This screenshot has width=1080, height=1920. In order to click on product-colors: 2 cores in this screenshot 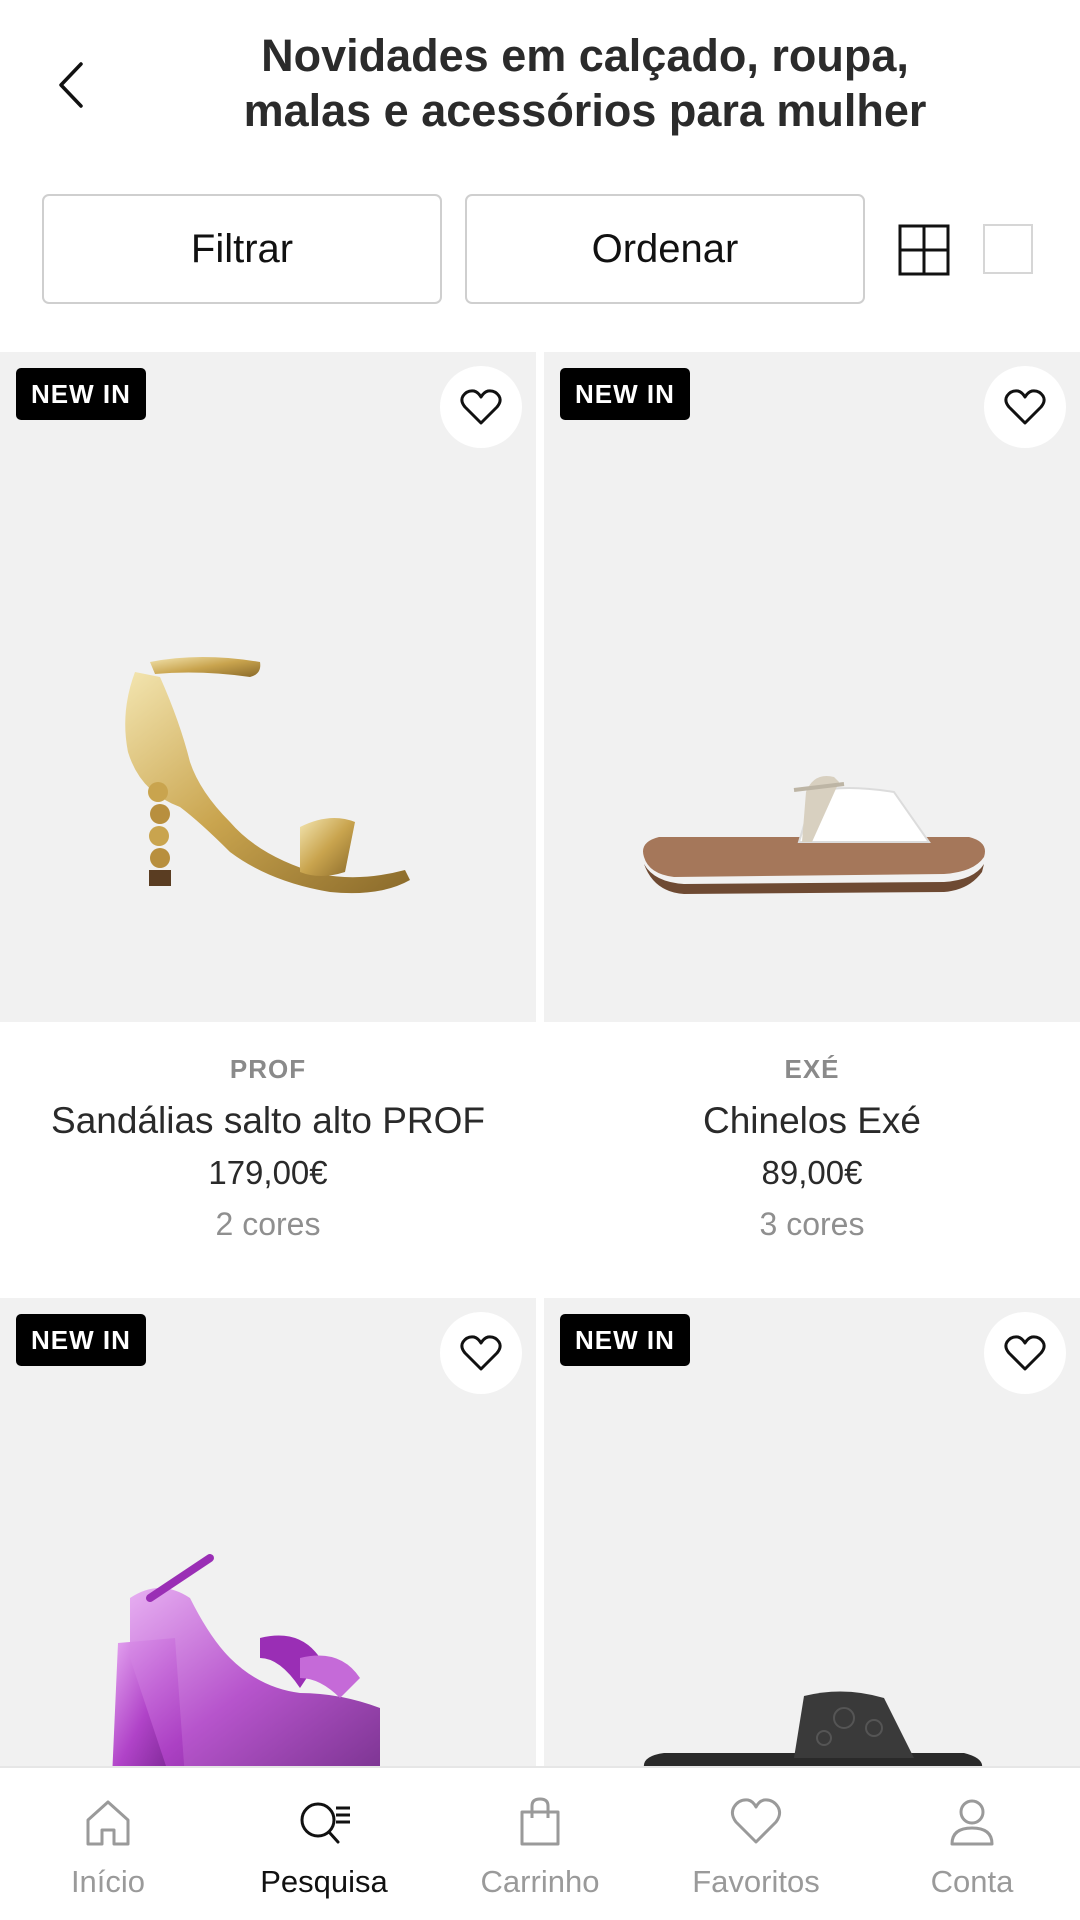, I will do `click(268, 1224)`.